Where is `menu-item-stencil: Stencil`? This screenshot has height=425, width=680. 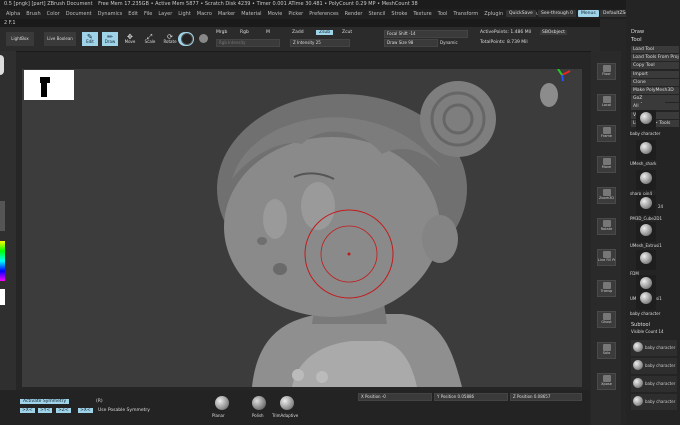 menu-item-stencil: Stencil is located at coordinates (376, 14).